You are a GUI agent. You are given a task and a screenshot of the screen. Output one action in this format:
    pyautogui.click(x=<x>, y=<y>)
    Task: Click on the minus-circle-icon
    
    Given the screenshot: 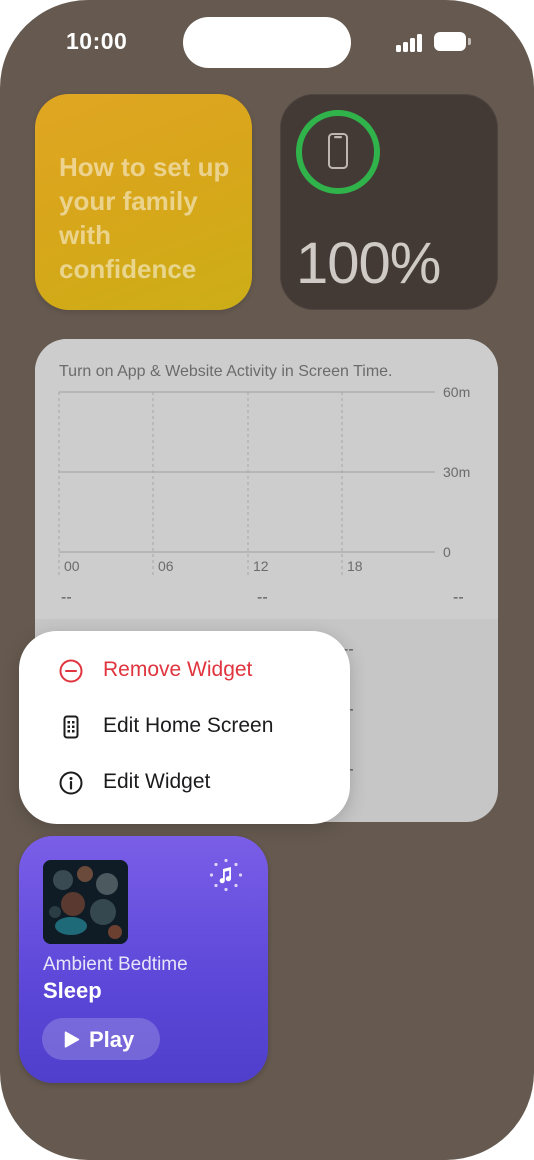 What is the action you would take?
    pyautogui.click(x=71, y=671)
    